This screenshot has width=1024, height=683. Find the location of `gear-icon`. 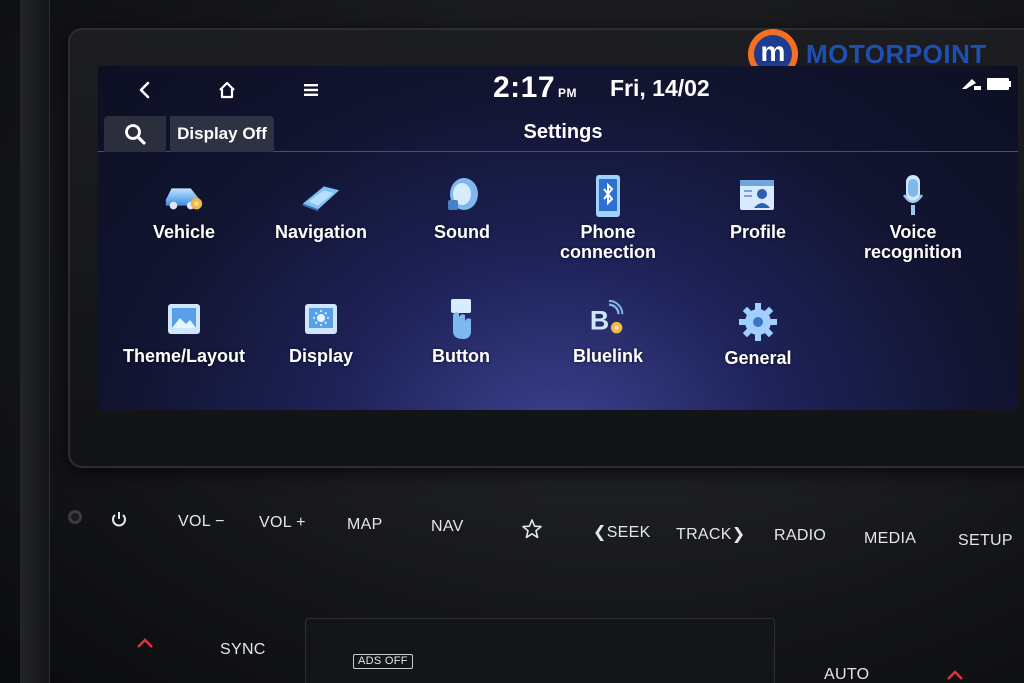

gear-icon is located at coordinates (758, 322).